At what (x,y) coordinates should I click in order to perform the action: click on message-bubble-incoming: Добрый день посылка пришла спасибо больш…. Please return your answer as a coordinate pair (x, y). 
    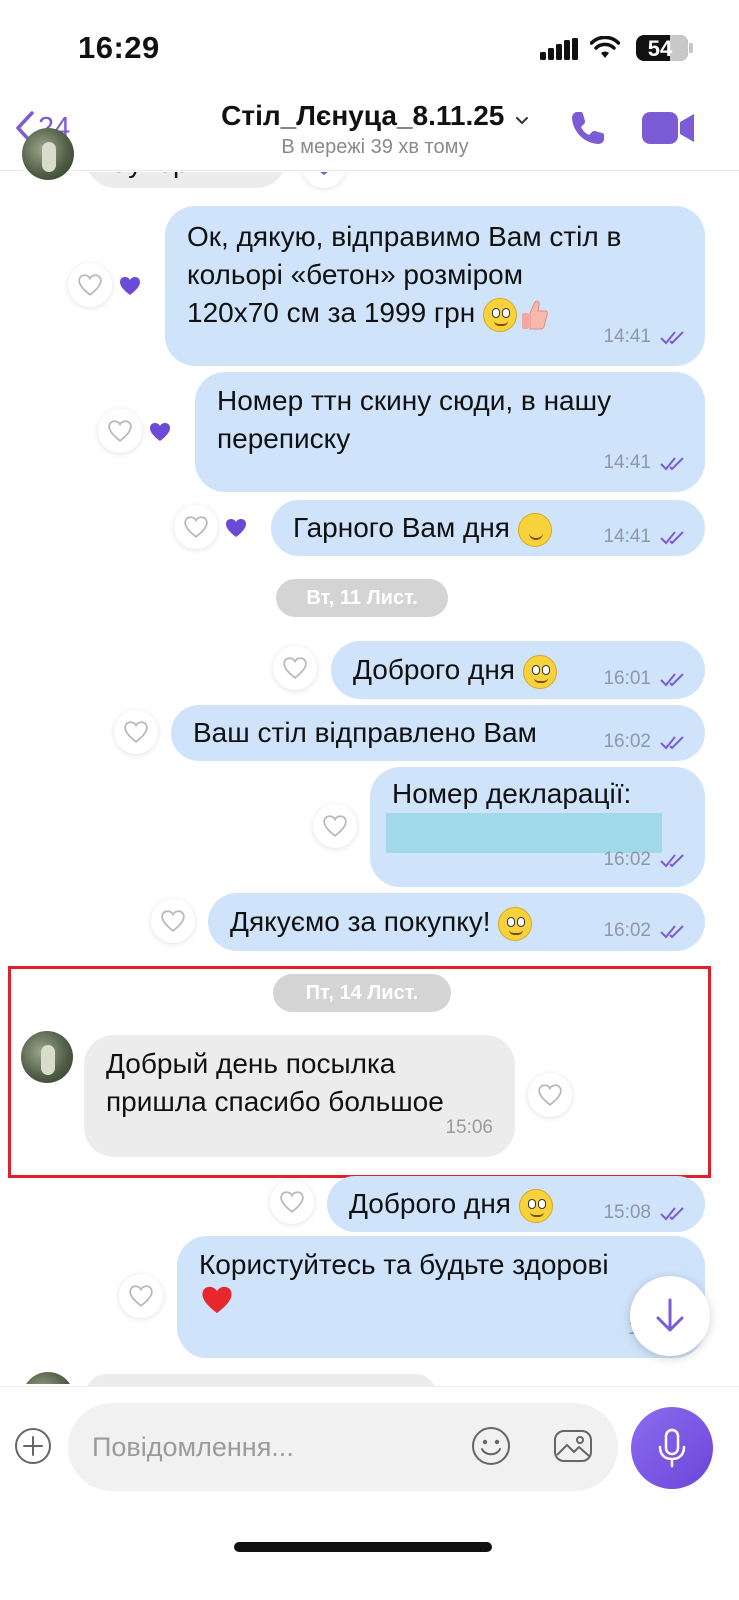
    Looking at the image, I should click on (299, 1096).